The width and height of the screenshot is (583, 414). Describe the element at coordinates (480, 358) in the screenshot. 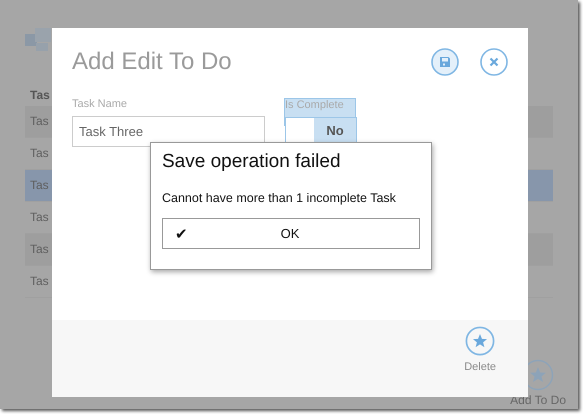

I see `delete-button: Delete` at that location.